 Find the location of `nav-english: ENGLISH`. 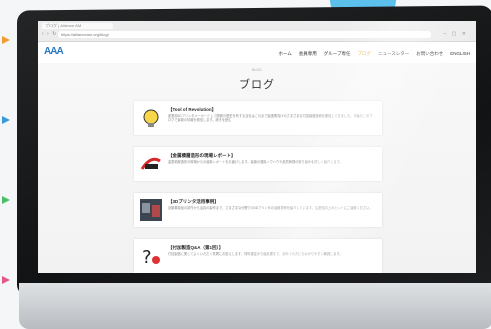

nav-english: ENGLISH is located at coordinates (460, 54).